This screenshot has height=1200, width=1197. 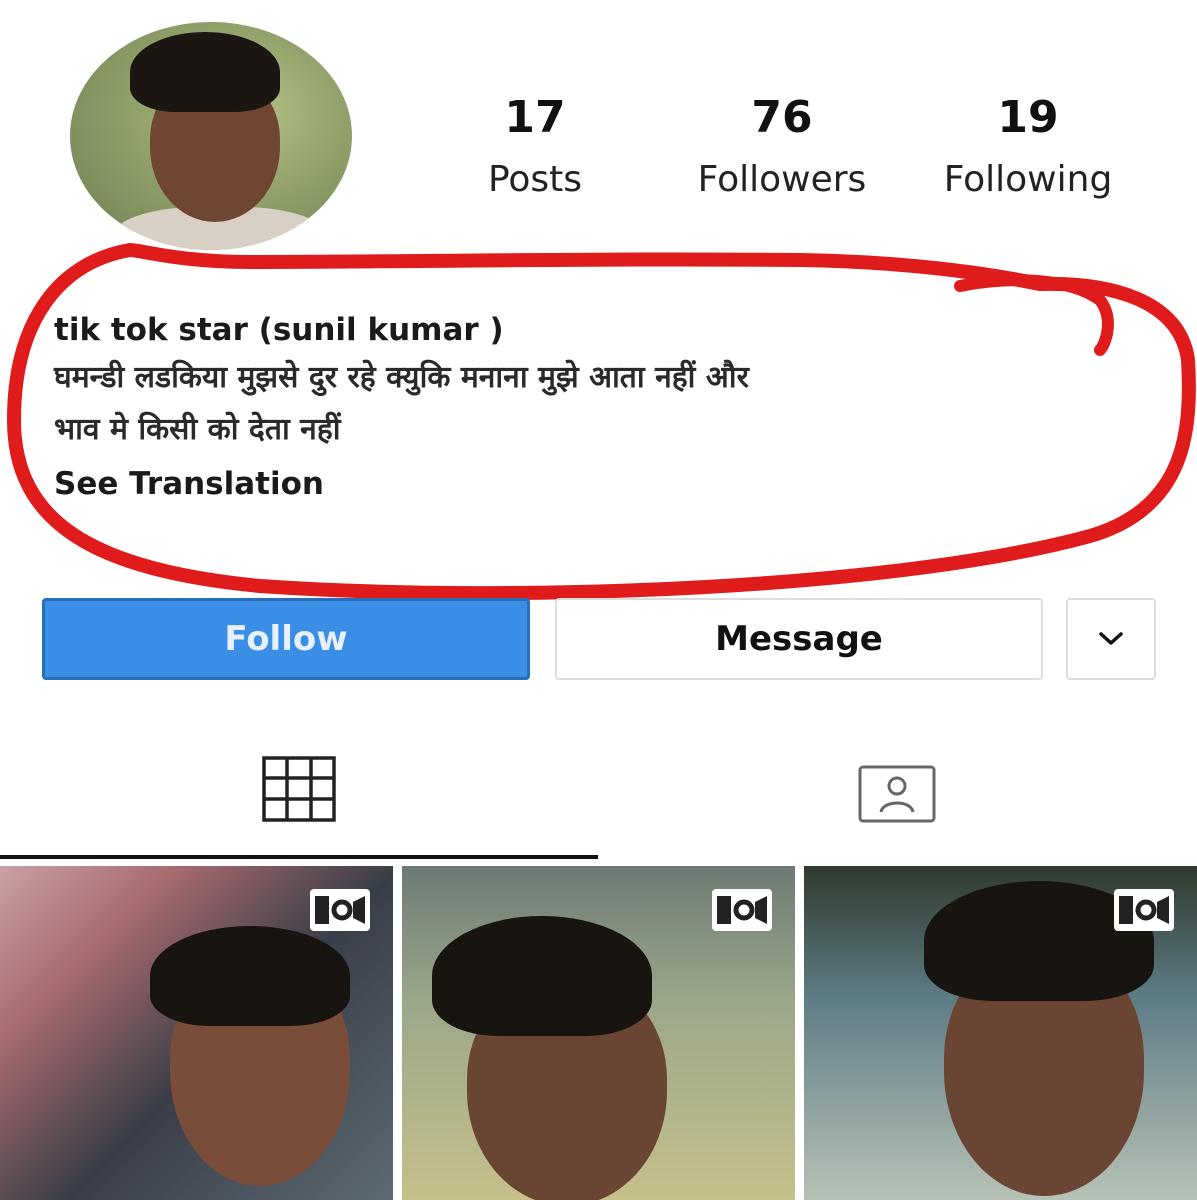 I want to click on grid-icon, so click(x=299, y=789).